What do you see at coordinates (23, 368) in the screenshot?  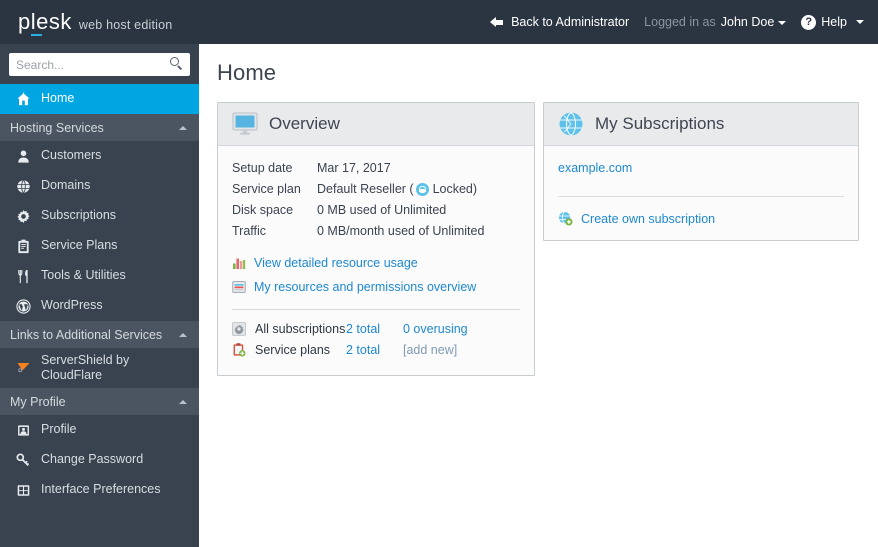 I see `cloudflare-icon` at bounding box center [23, 368].